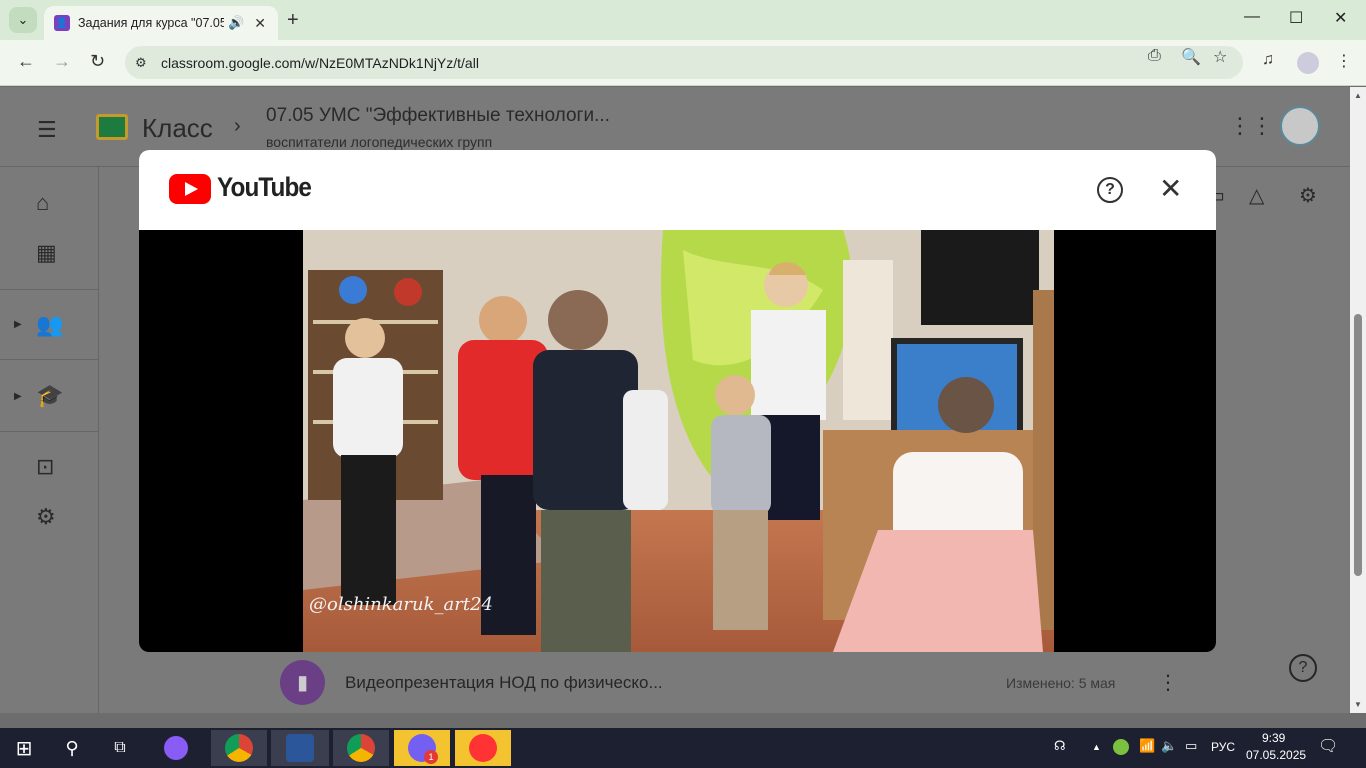 The image size is (1366, 768). I want to click on show-hidden-icons-icon: ▲, so click(1096, 747).